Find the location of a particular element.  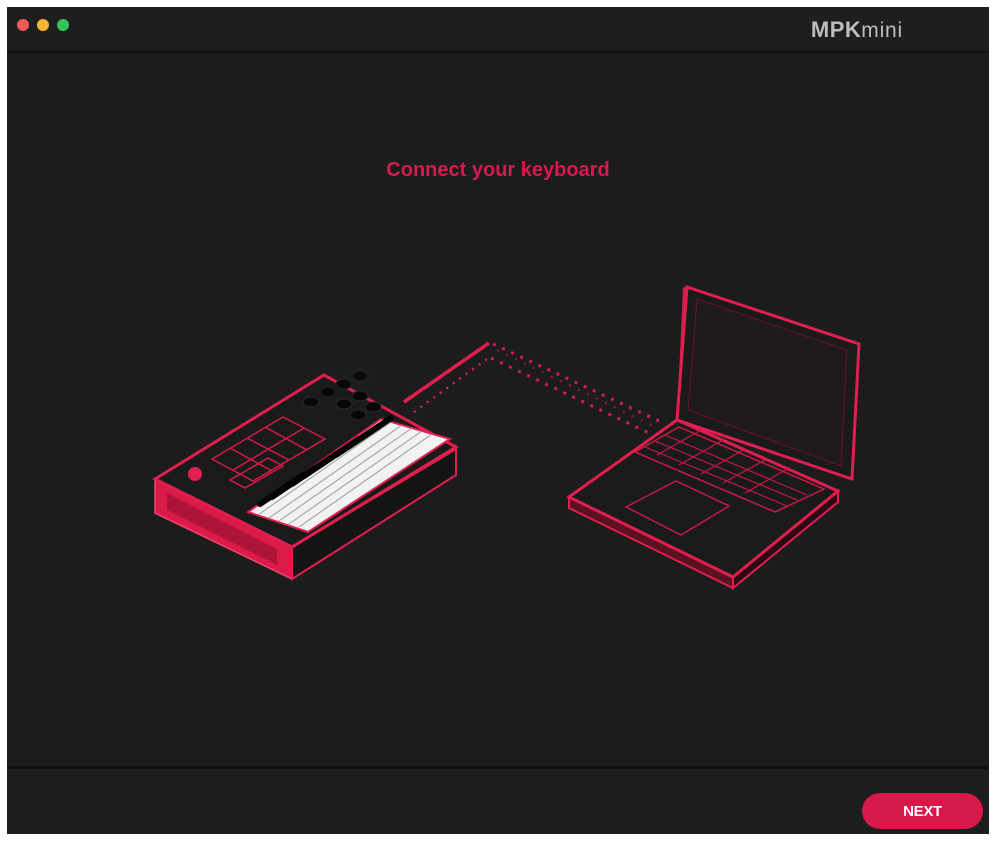

next-button: NEXT is located at coordinates (922, 811).